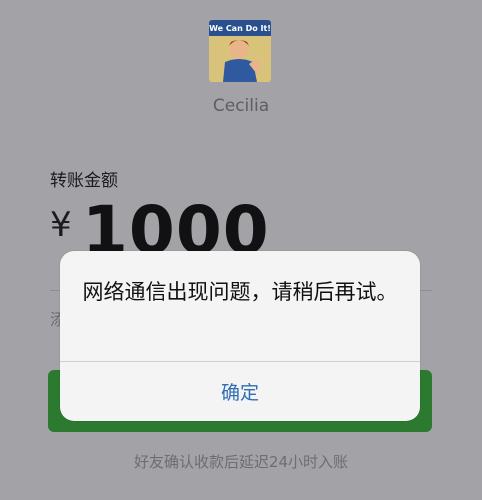 Image resolution: width=482 pixels, height=500 pixels. I want to click on currency-symbol: ¥, so click(61, 225).